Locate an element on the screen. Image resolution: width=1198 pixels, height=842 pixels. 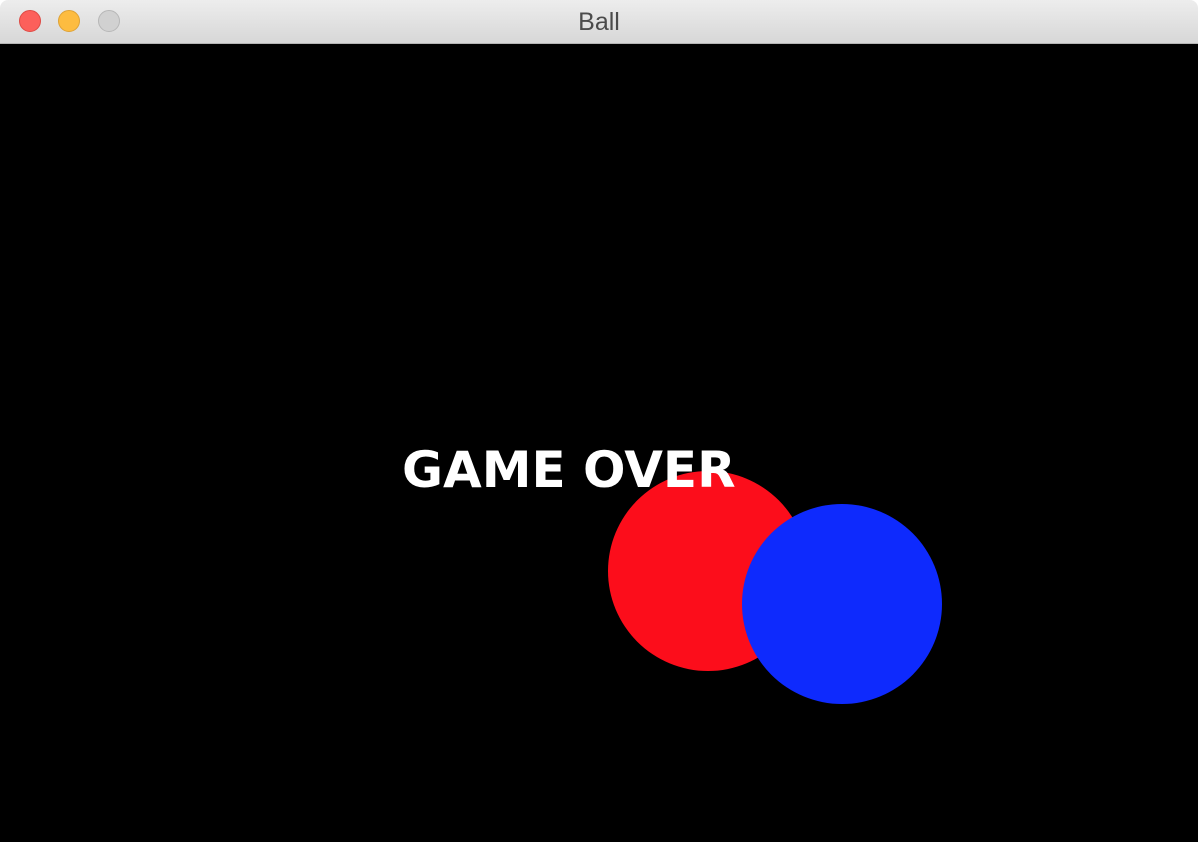
window-title: Ball is located at coordinates (599, 22).